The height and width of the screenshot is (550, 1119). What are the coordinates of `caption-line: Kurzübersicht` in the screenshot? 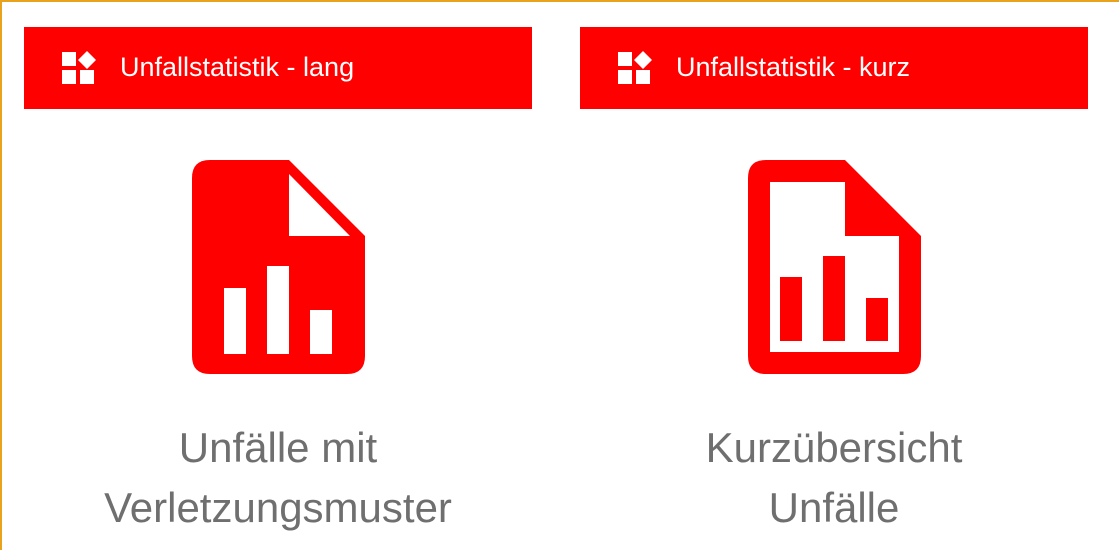 It's located at (834, 447).